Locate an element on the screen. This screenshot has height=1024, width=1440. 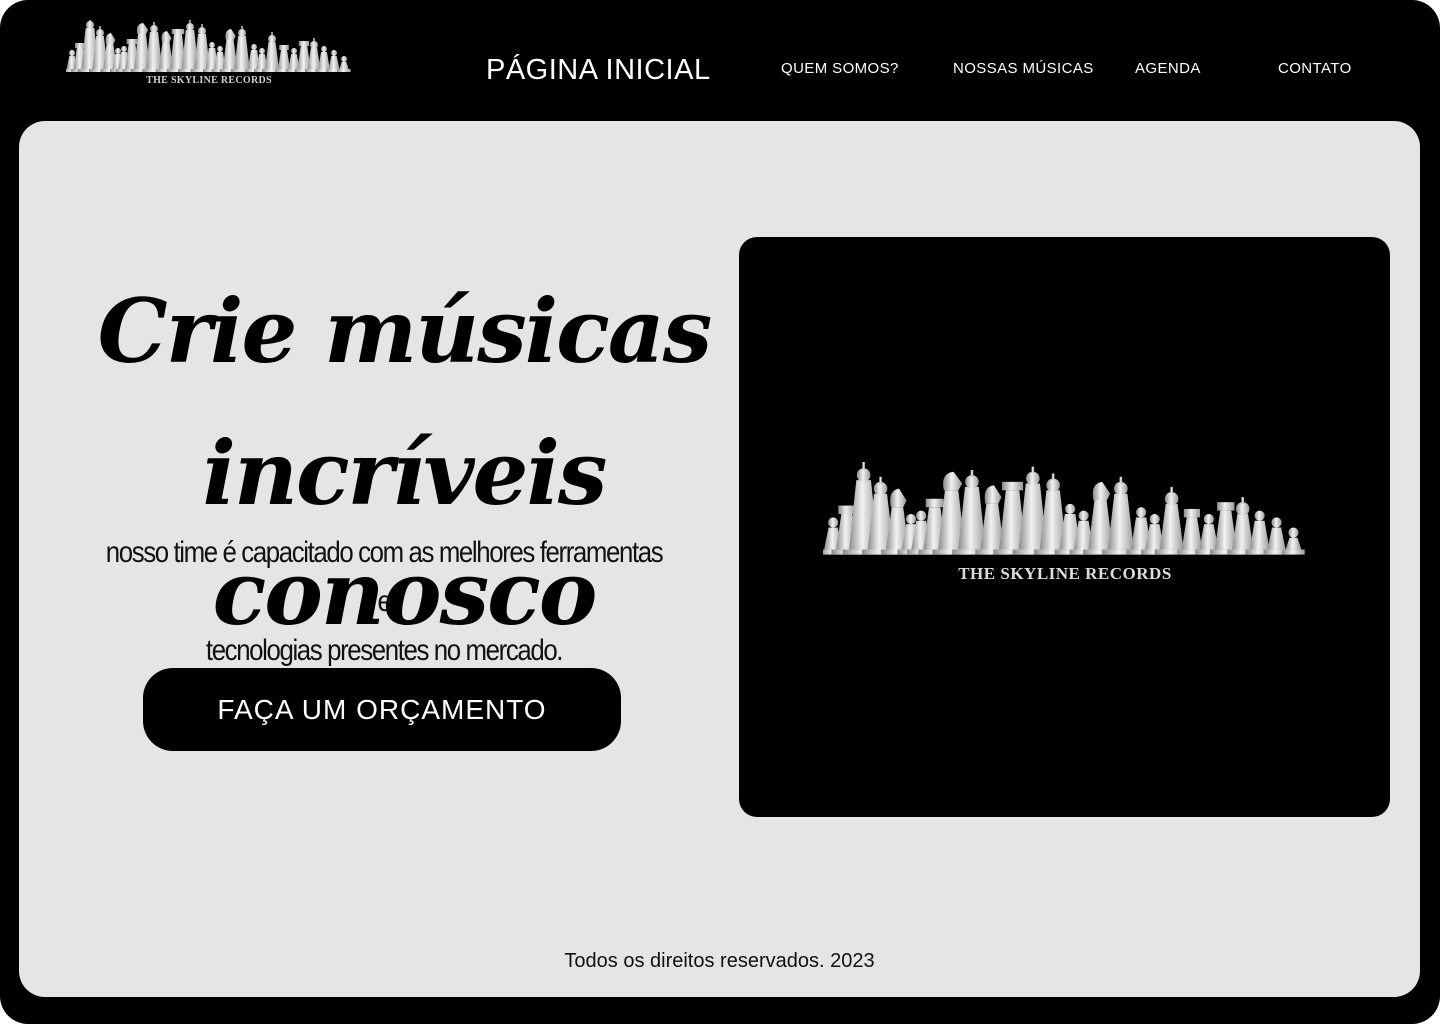
hero-brand-logo: THE SKYLINE RECORDS is located at coordinates (1063, 519).